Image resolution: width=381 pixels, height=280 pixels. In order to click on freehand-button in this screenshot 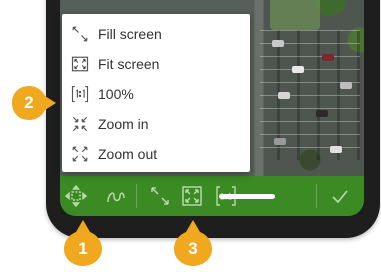, I will do `click(116, 196)`.